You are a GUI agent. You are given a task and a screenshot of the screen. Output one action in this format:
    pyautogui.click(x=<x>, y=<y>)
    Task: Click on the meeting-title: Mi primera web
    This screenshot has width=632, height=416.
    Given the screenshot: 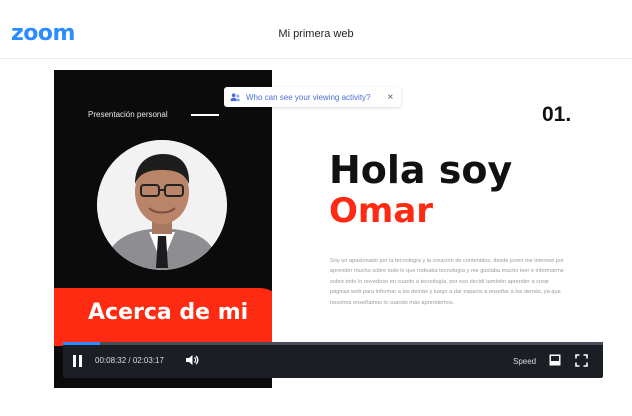 What is the action you would take?
    pyautogui.click(x=316, y=34)
    